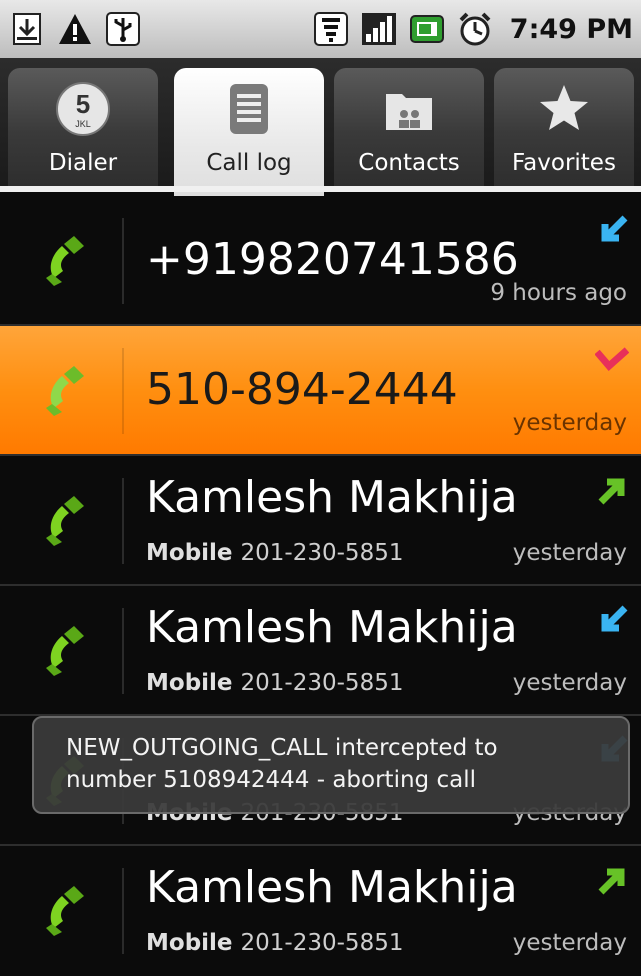 This screenshot has height=976, width=641. Describe the element at coordinates (83, 124) in the screenshot. I see `svg-text: JKL` at that location.